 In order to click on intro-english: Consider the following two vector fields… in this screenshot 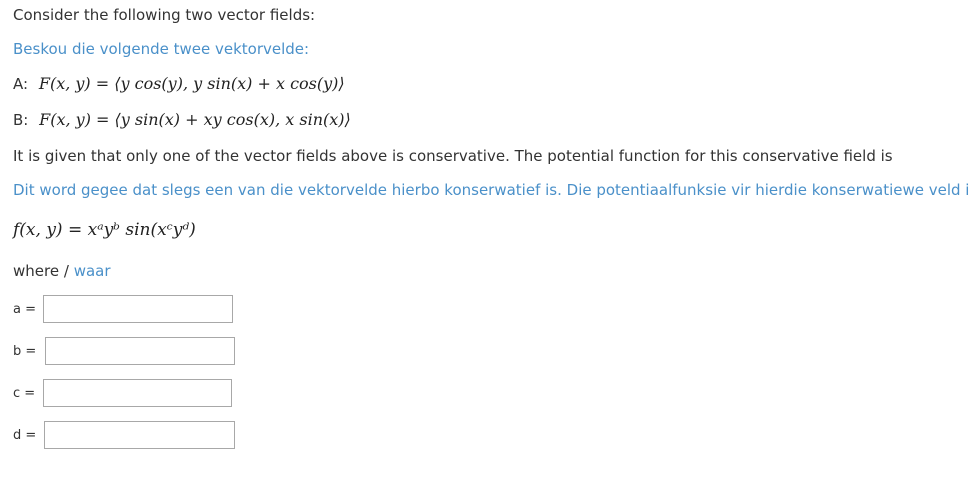, I will do `click(164, 15)`.